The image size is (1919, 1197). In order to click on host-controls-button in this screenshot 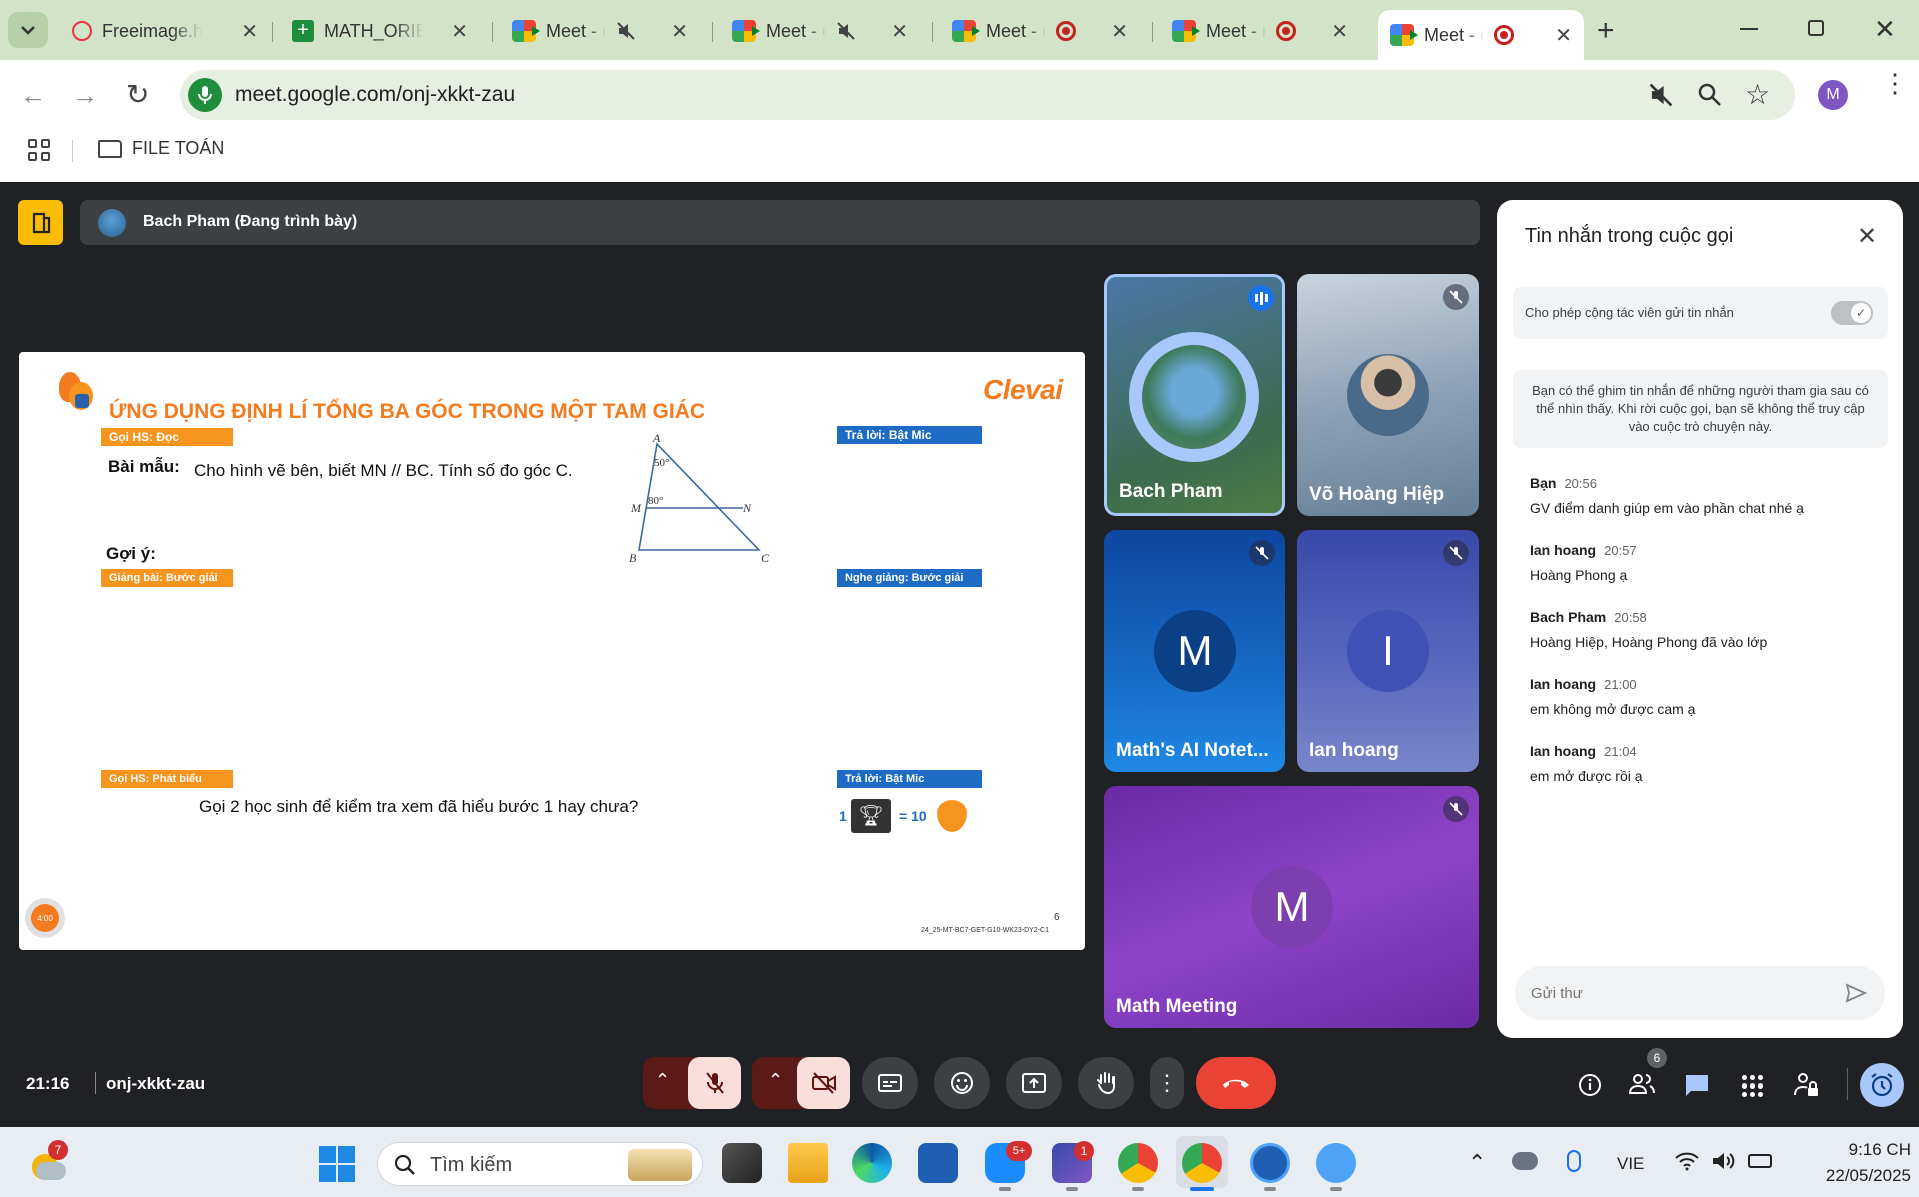, I will do `click(1807, 1085)`.